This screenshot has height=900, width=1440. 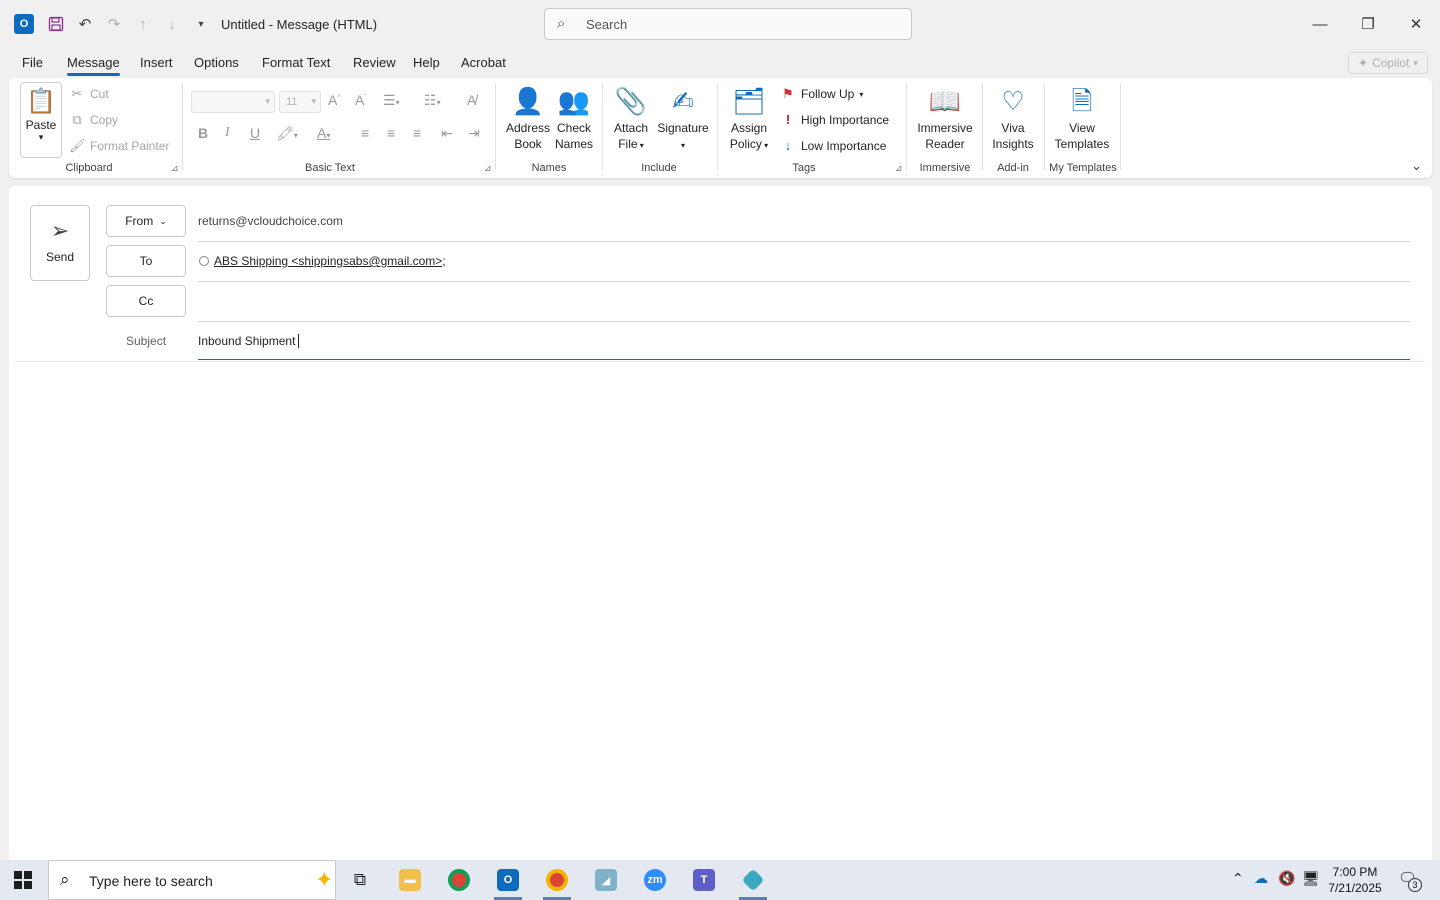 I want to click on shrink-font-icon: Aˇ, so click(x=361, y=100).